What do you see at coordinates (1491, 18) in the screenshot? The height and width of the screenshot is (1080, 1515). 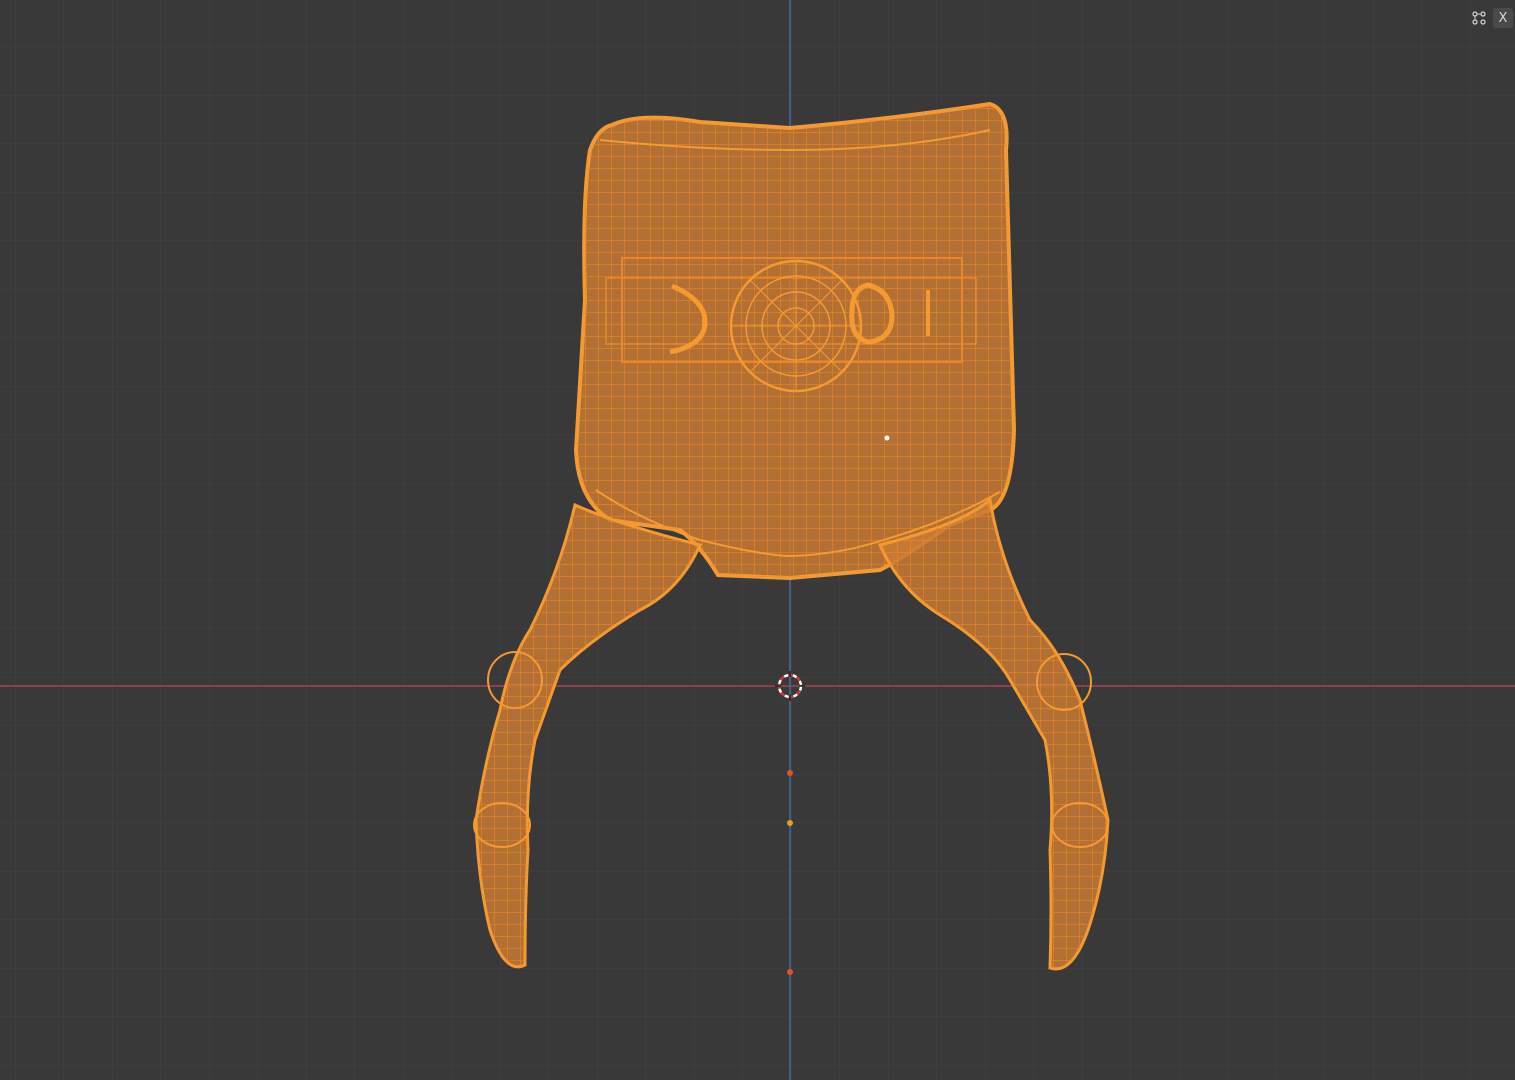 I see `viewport-corner-tools: X` at bounding box center [1491, 18].